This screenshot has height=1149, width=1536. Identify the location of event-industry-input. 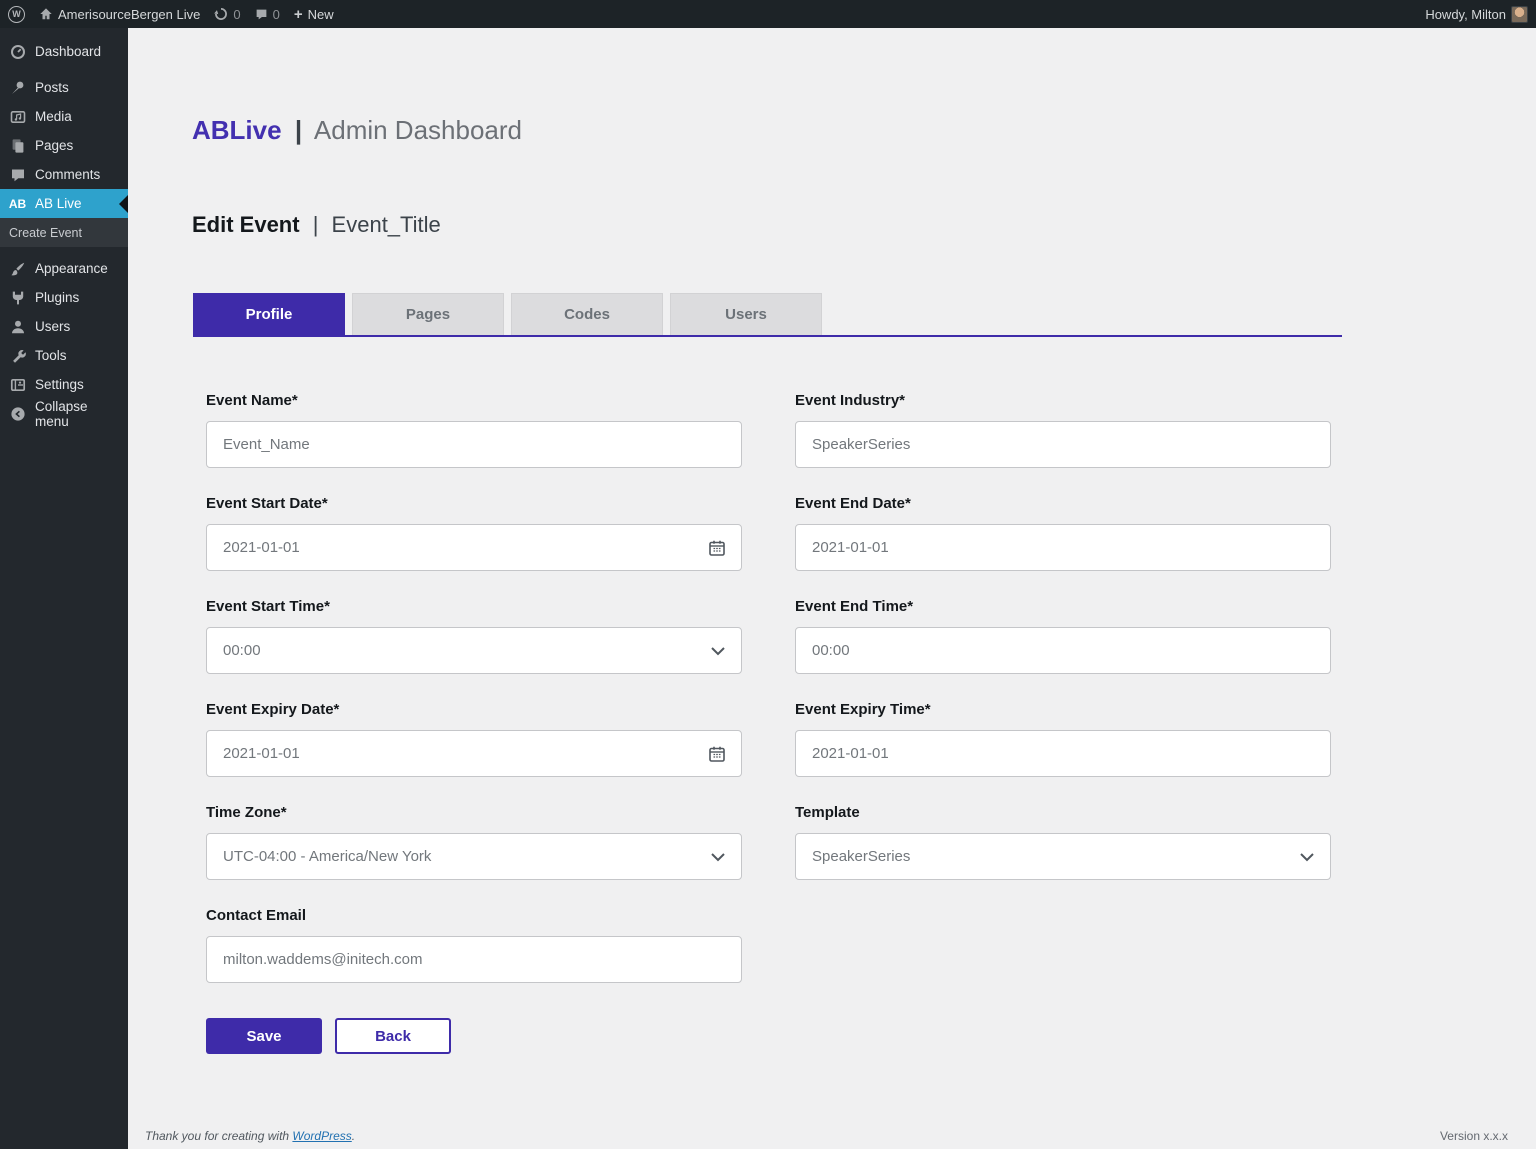
(1063, 444).